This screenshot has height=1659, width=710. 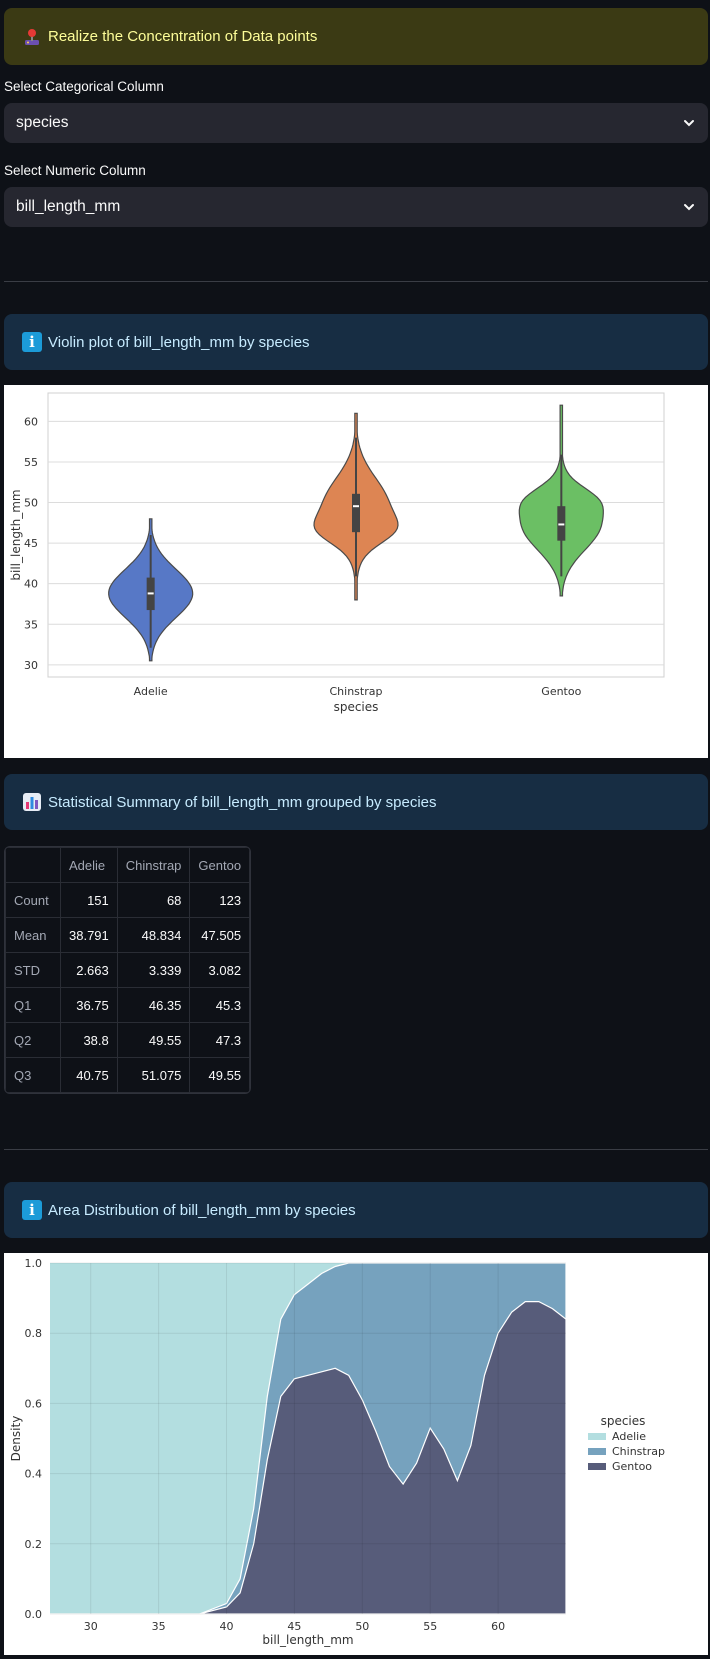 What do you see at coordinates (183, 36) in the screenshot?
I see `warning-text: Realize the Concentration of Data points` at bounding box center [183, 36].